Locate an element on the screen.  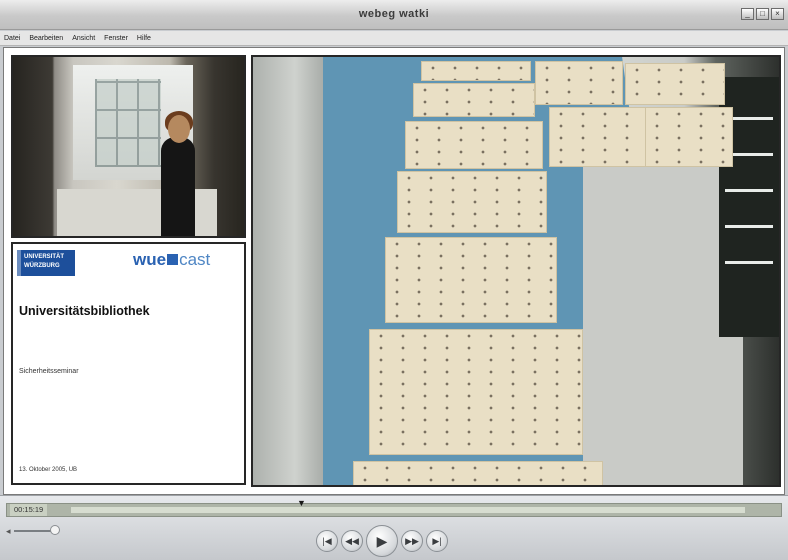
volume-slider: ◂ is located at coordinates (33, 531).